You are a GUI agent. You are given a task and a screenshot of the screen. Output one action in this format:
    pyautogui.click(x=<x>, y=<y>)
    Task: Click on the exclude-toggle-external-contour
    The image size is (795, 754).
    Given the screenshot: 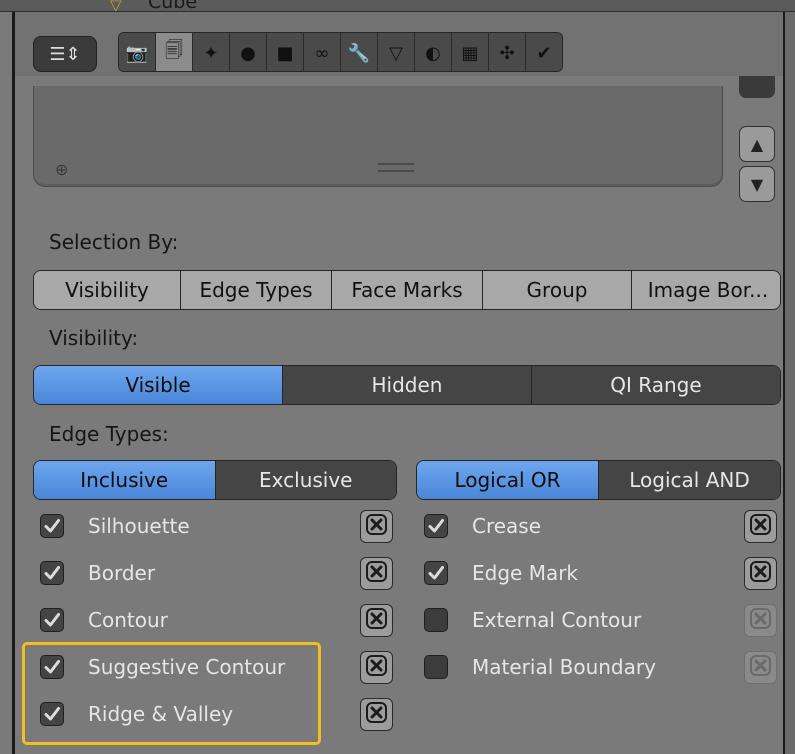 What is the action you would take?
    pyautogui.click(x=760, y=620)
    